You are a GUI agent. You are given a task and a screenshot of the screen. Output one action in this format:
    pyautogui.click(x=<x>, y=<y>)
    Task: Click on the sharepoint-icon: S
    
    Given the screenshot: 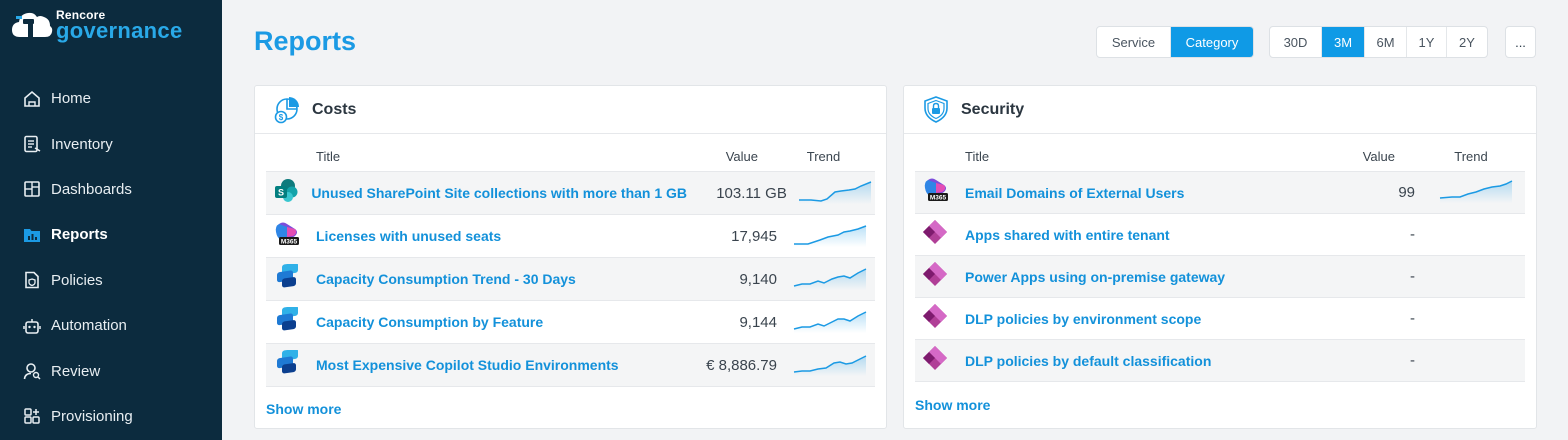 What is the action you would take?
    pyautogui.click(x=286, y=193)
    